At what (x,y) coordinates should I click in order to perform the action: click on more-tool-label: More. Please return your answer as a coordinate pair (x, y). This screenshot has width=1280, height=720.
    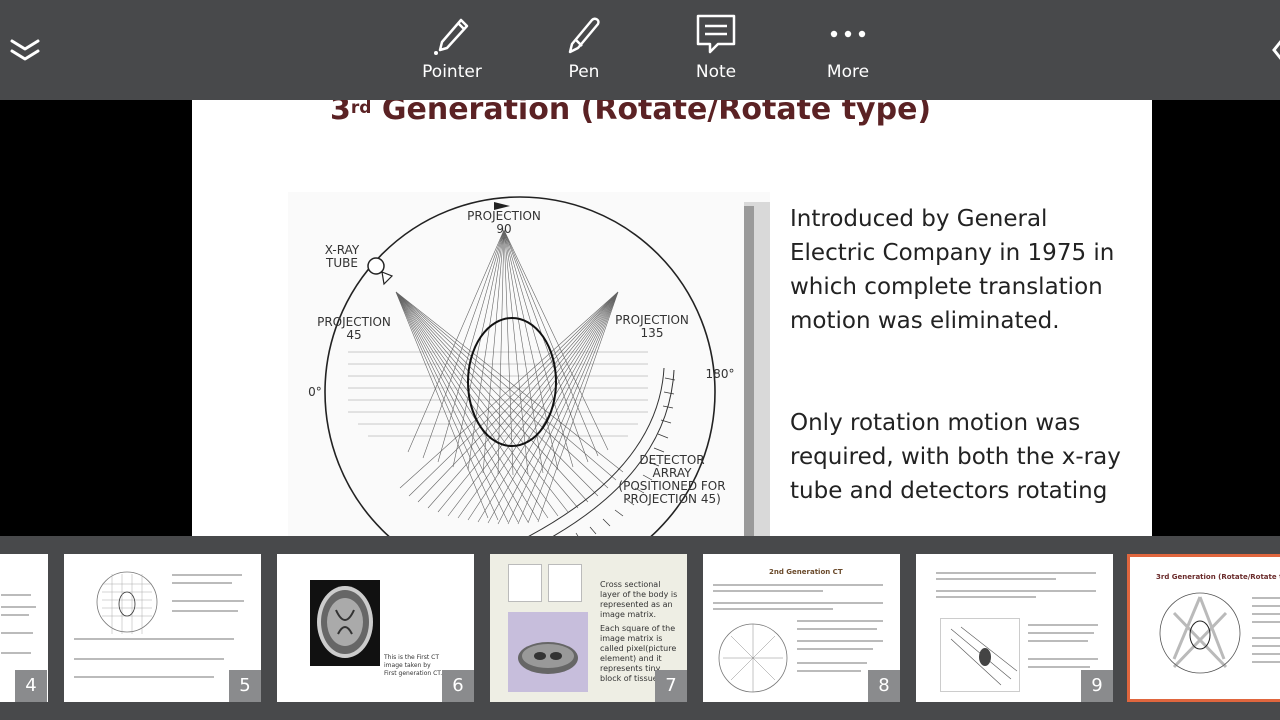
    Looking at the image, I should click on (848, 72).